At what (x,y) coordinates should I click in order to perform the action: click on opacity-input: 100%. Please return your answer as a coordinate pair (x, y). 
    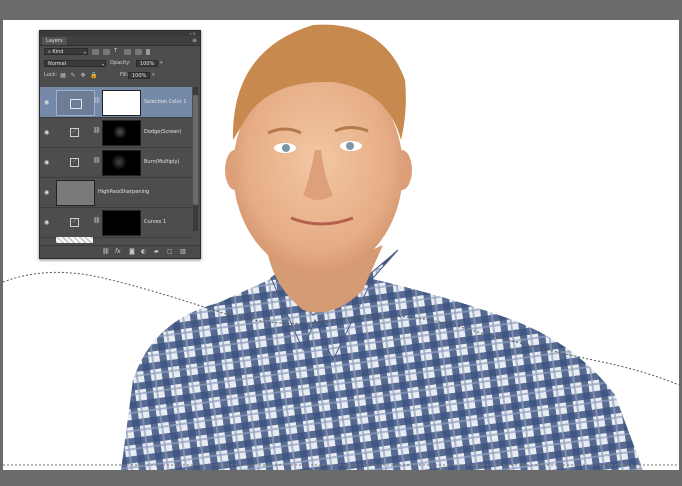
    Looking at the image, I should click on (147, 63).